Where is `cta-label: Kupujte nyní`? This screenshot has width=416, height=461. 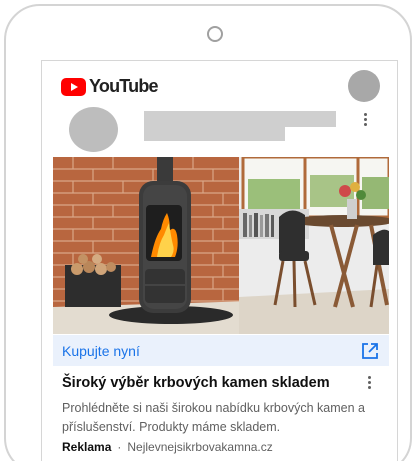
cta-label: Kupujte nyní is located at coordinates (101, 351).